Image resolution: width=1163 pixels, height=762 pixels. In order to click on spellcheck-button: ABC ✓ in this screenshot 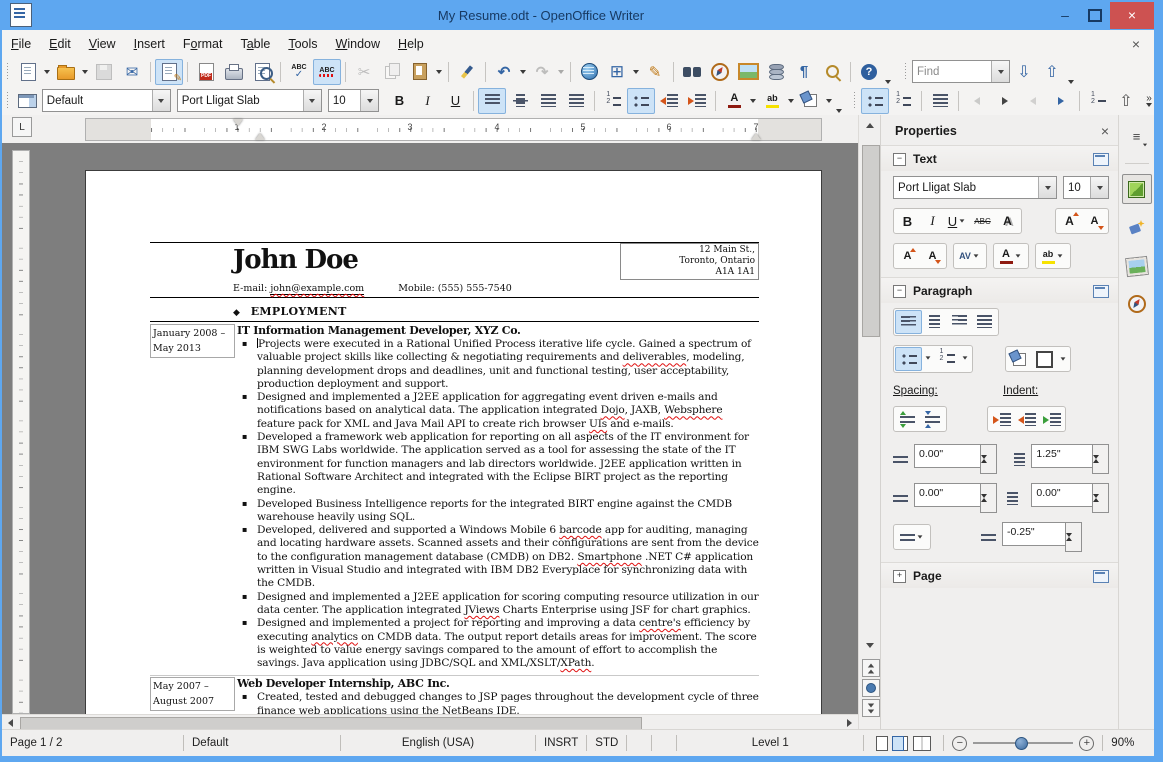, I will do `click(299, 72)`.